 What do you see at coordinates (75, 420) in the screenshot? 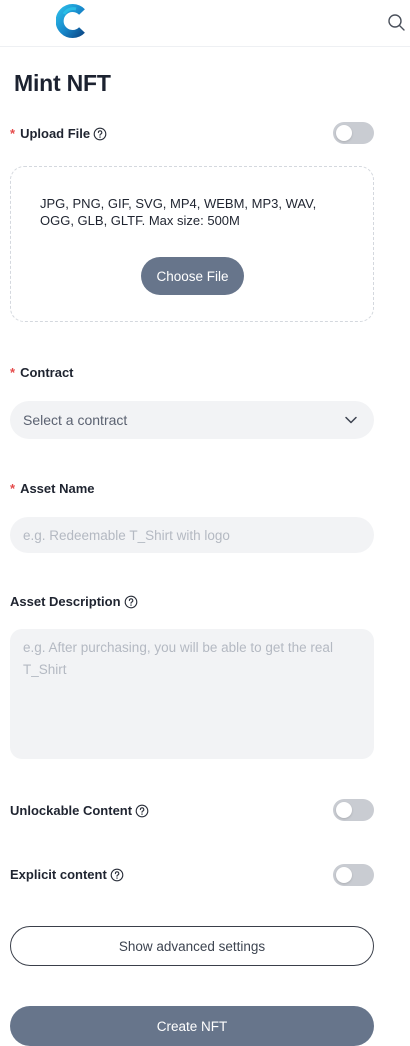
I see `contract-select-value: Select a contract` at bounding box center [75, 420].